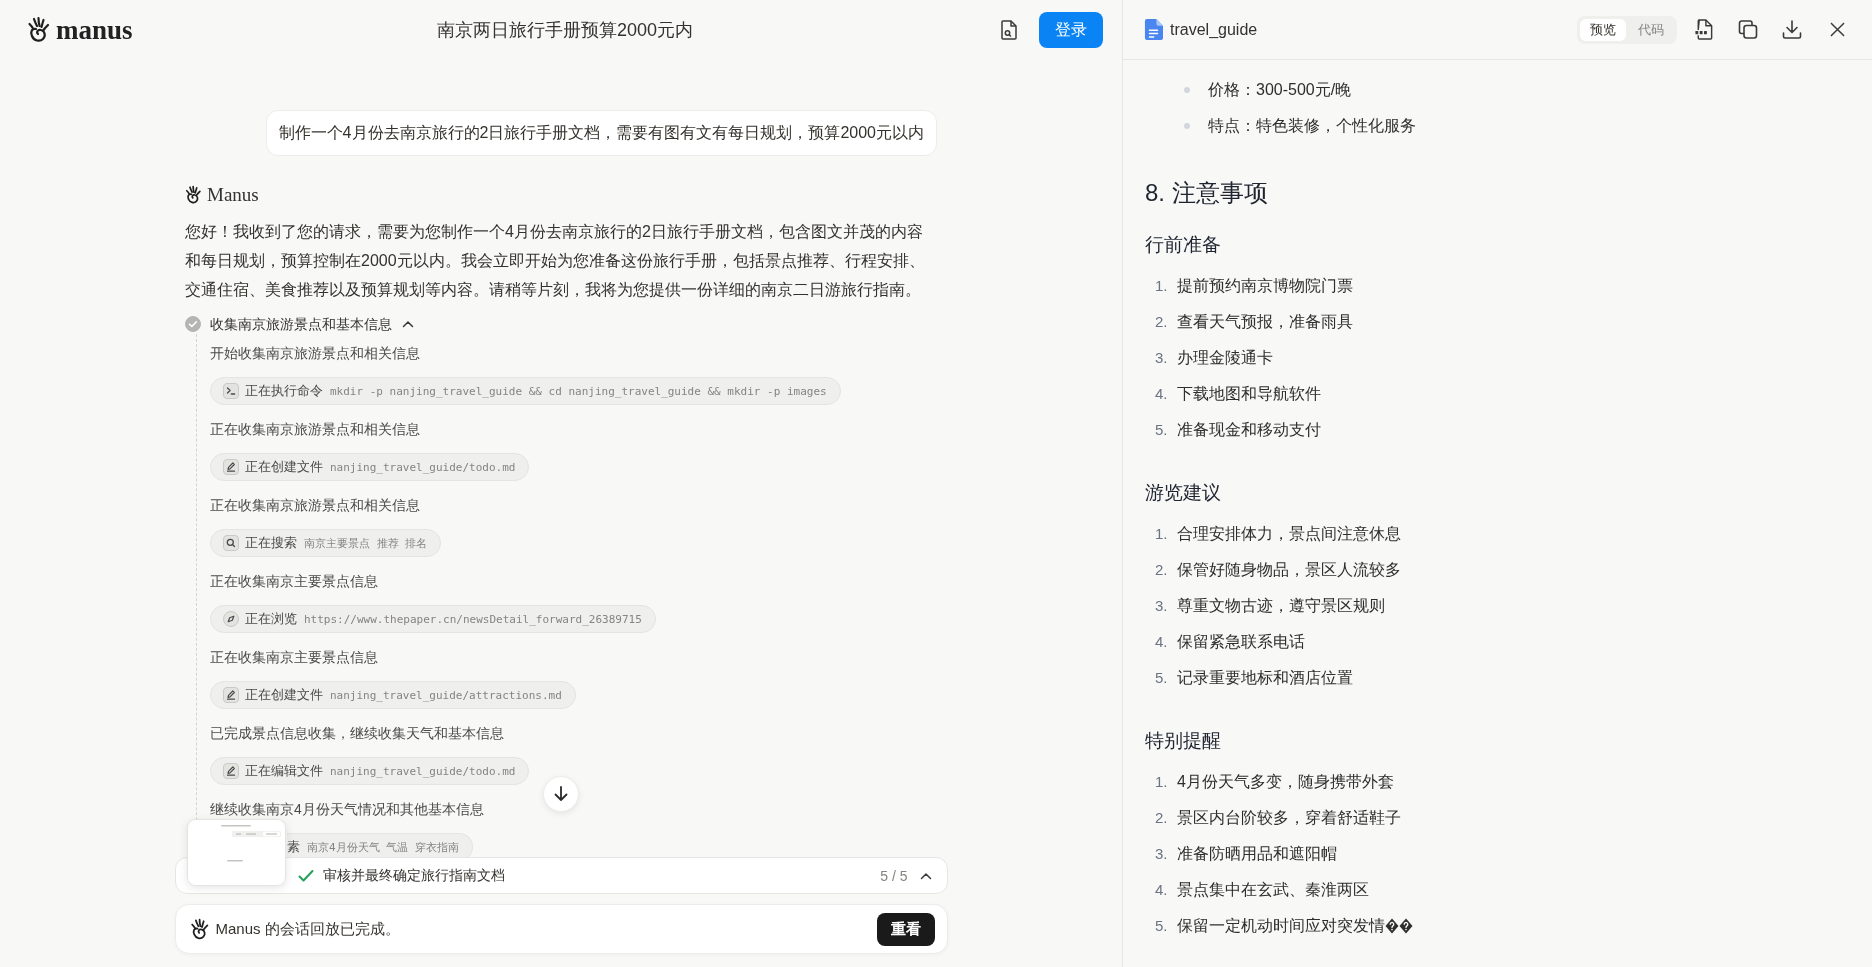  I want to click on replay-message: Manus 的会话回放已完成。, so click(308, 929).